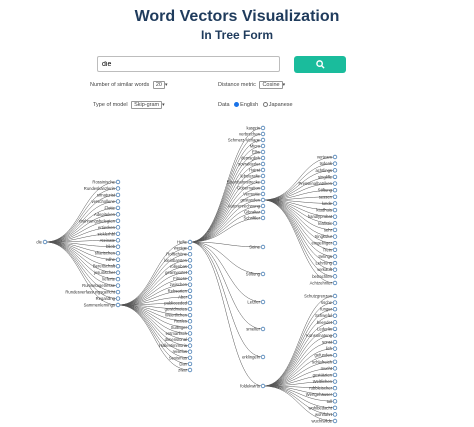 The image size is (474, 427). I want to click on root-word-node, so click(45, 242).